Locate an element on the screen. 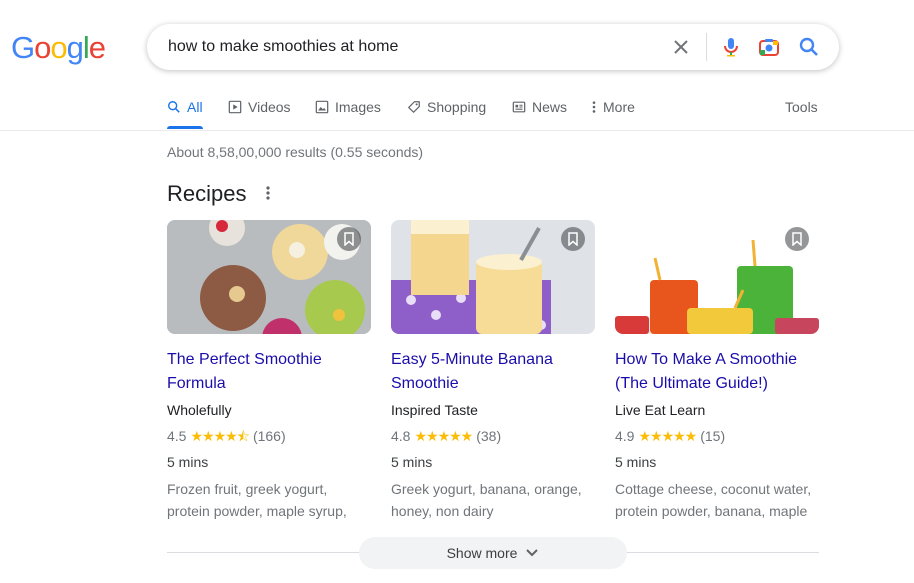 This screenshot has width=914, height=583. recipe-rating: 4.9 ★★★★★ (15) is located at coordinates (717, 436).